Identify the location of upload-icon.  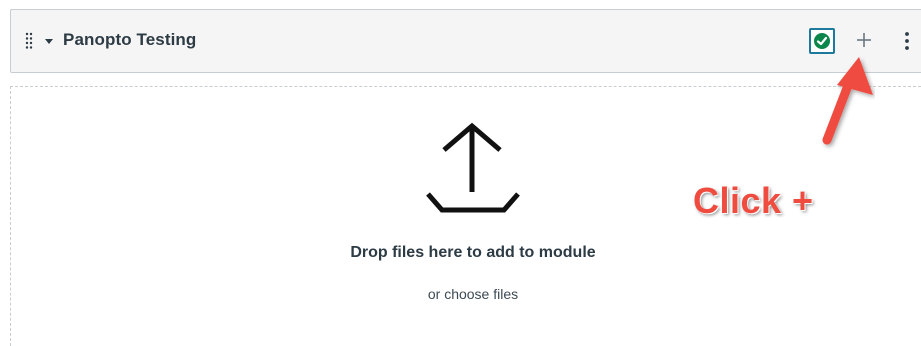
(473, 167).